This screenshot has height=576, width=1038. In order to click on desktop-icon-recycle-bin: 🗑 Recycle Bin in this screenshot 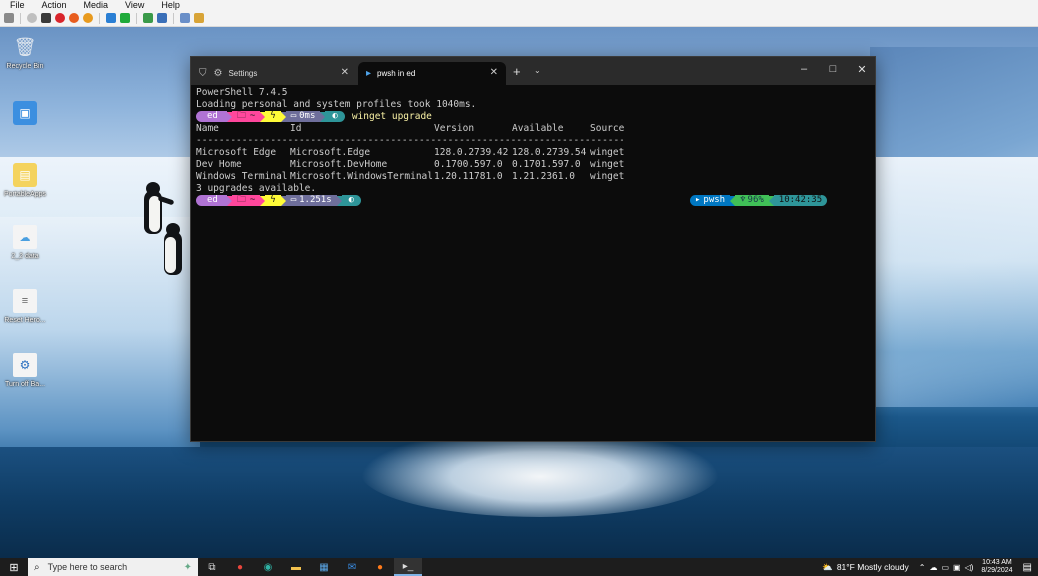, I will do `click(25, 53)`.